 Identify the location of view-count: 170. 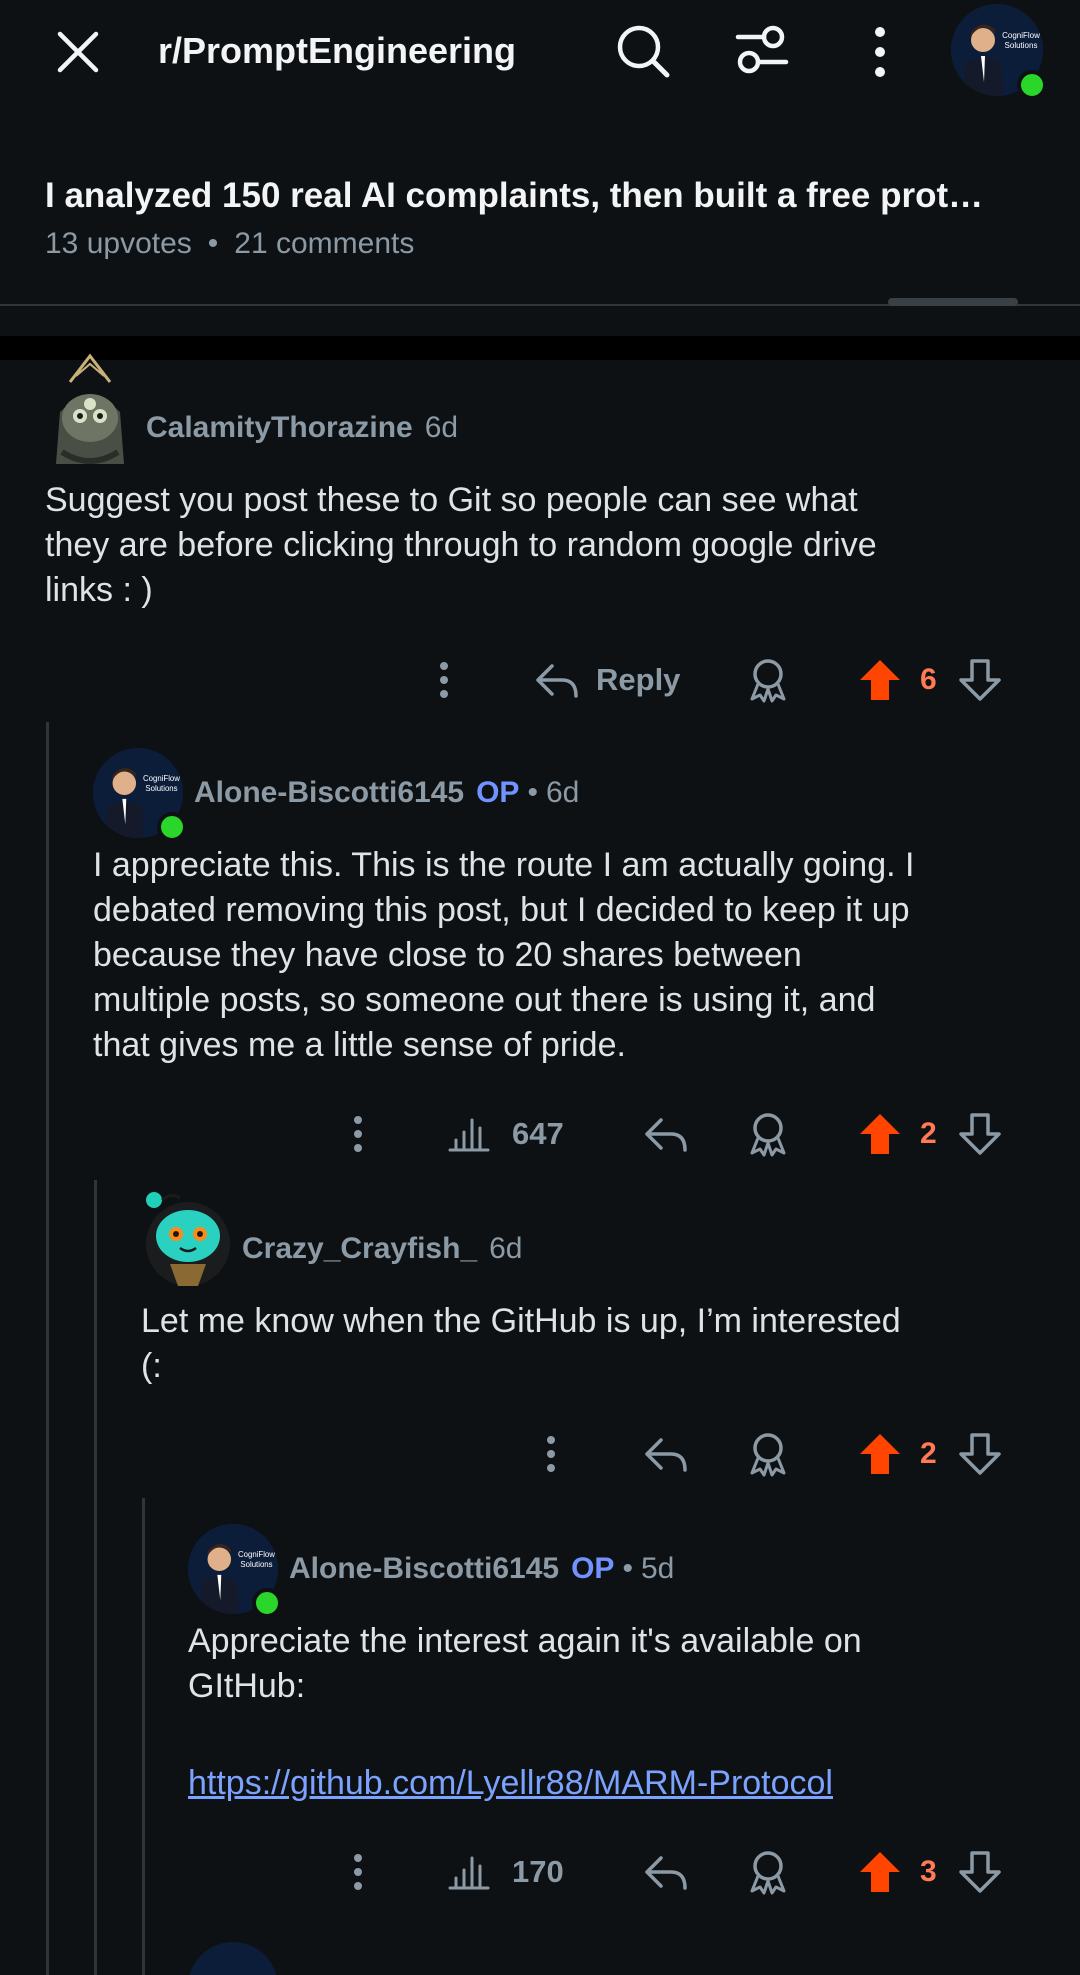
(538, 1871).